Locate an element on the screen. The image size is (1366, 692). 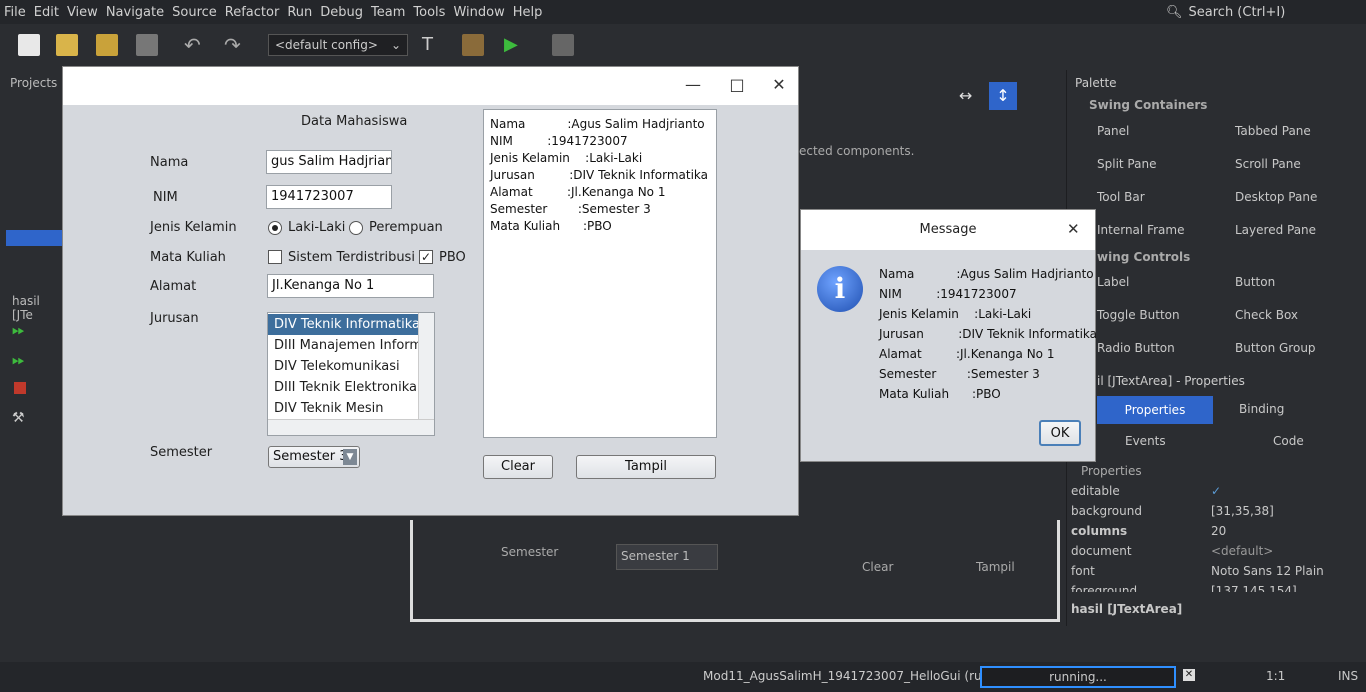
checkbox-sistem-terdistribusi is located at coordinates (275, 257).